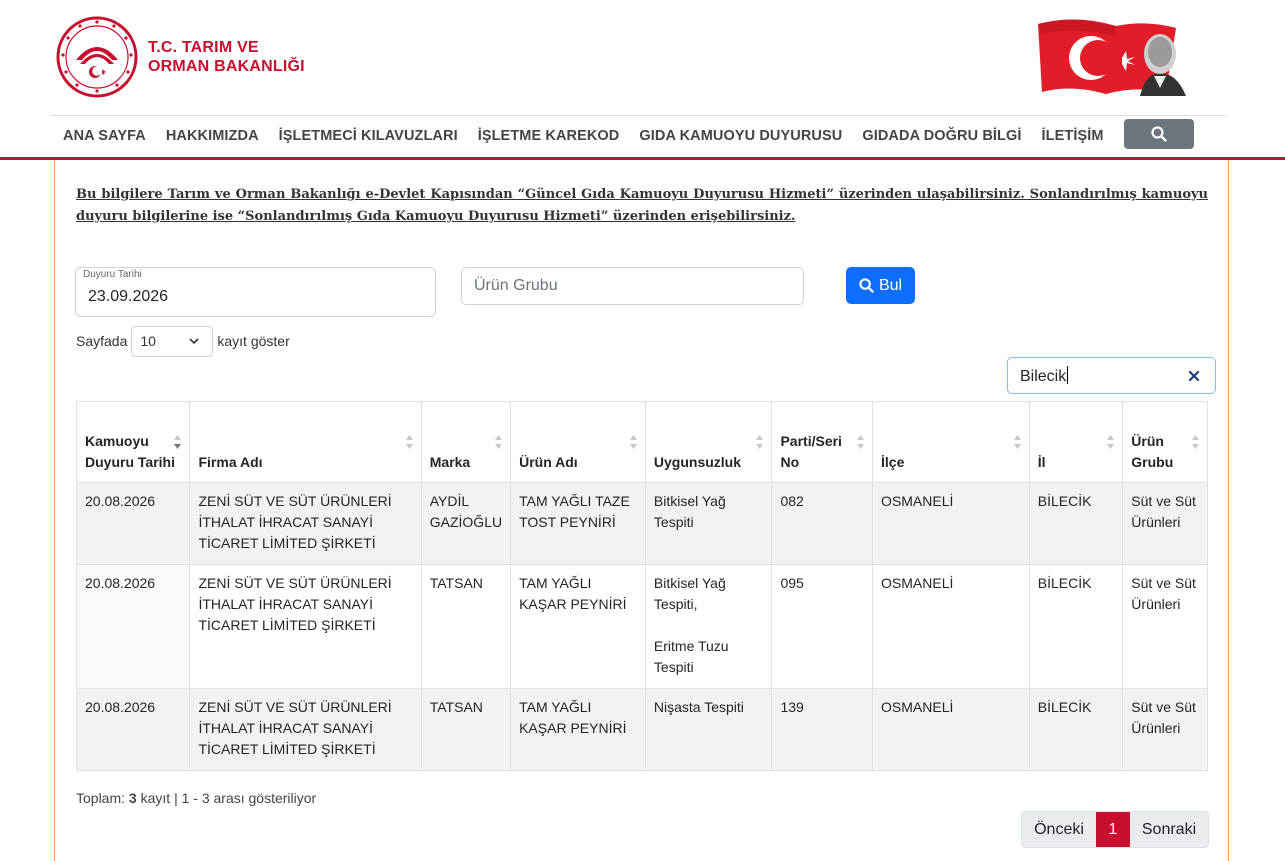 This screenshot has height=861, width=1285. What do you see at coordinates (1194, 376) in the screenshot?
I see `close-icon` at bounding box center [1194, 376].